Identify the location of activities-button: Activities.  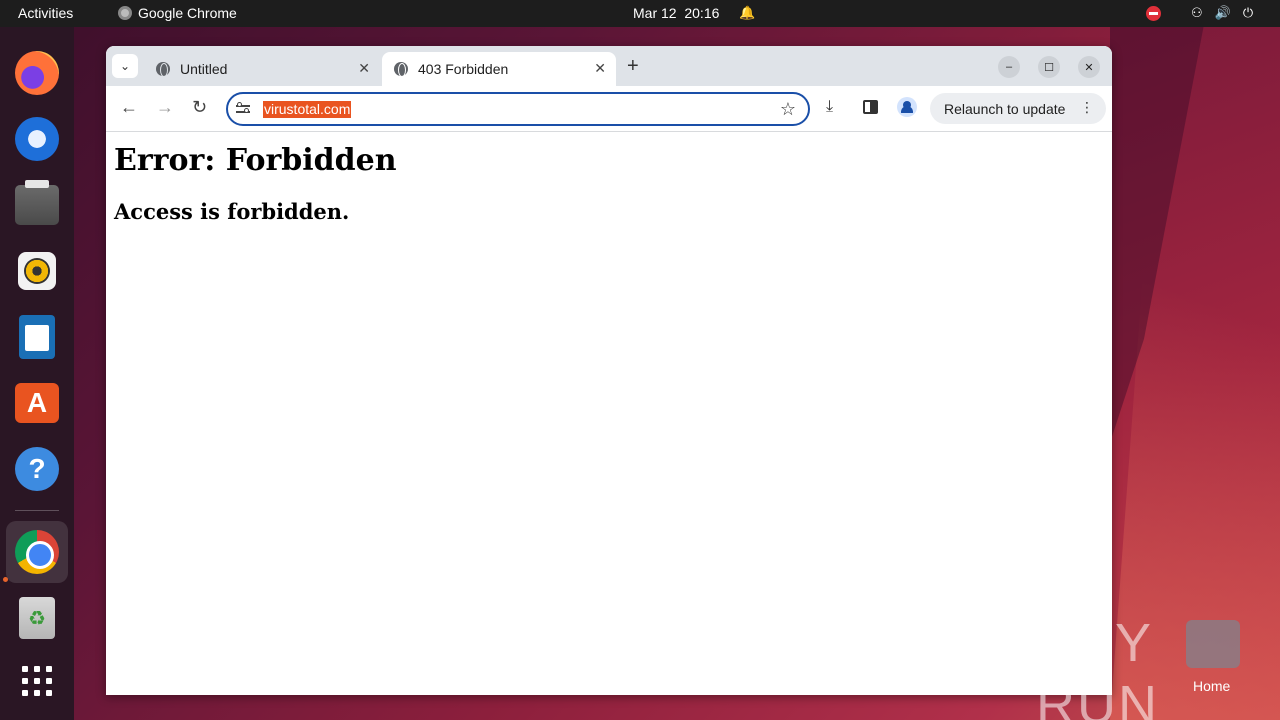
(45, 13).